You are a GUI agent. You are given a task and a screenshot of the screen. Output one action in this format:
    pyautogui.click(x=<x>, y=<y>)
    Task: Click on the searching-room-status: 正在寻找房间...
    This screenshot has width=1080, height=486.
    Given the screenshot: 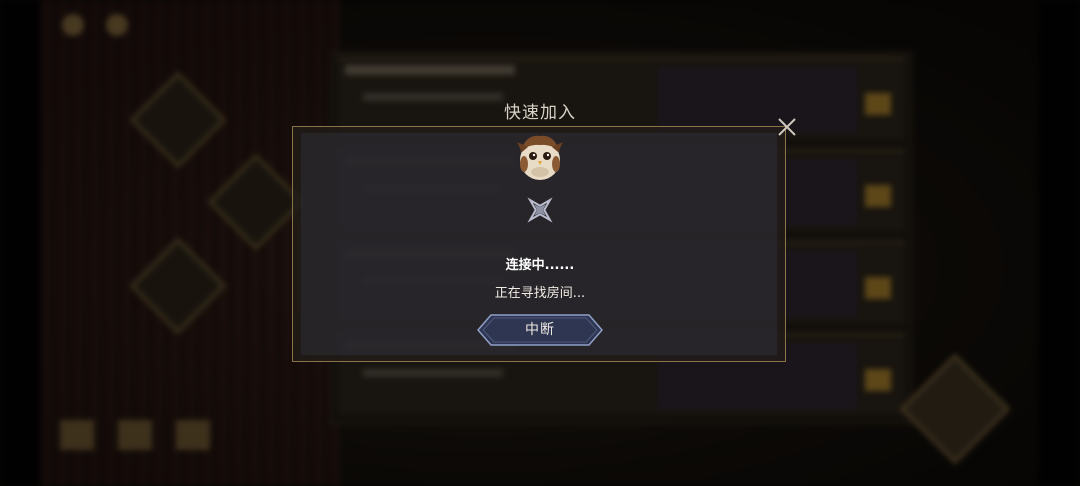 What is the action you would take?
    pyautogui.click(x=540, y=293)
    